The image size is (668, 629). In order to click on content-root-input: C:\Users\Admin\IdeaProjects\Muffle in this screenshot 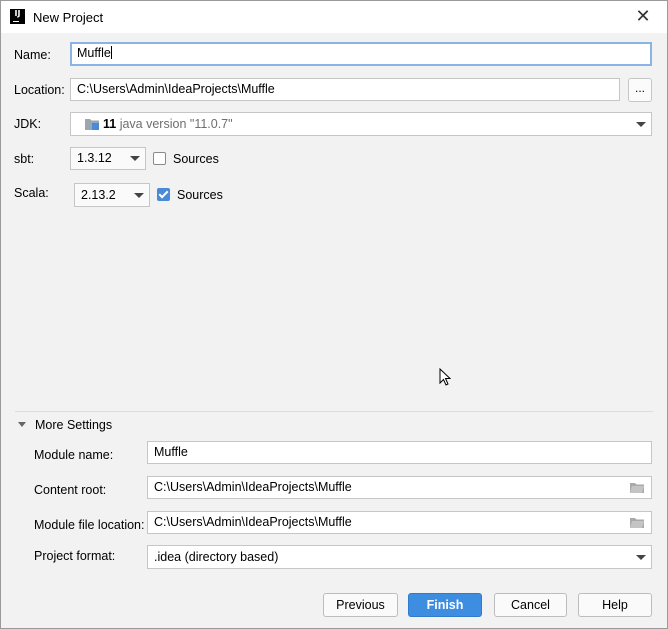, I will do `click(399, 487)`.